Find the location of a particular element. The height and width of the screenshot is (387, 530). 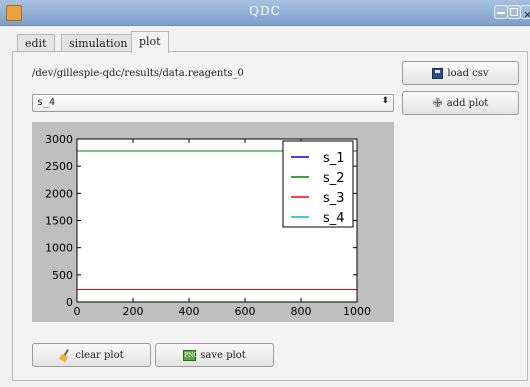

y-tick-label: 0 is located at coordinates (69, 302).